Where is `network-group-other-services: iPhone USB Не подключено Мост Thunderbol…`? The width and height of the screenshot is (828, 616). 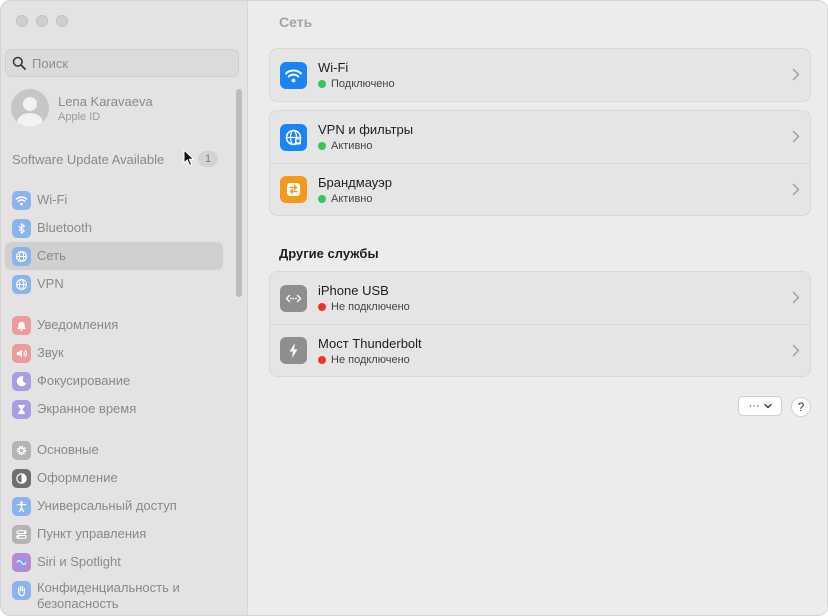 network-group-other-services: iPhone USB Не подключено Мост Thunderbol… is located at coordinates (540, 324).